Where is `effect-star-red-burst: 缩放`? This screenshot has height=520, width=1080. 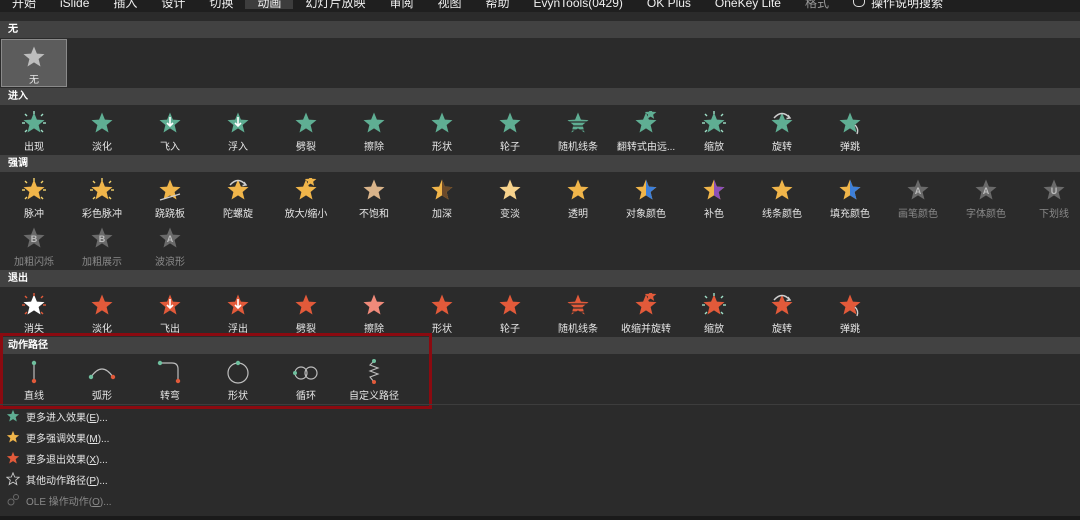 effect-star-red-burst: 缩放 is located at coordinates (714, 312).